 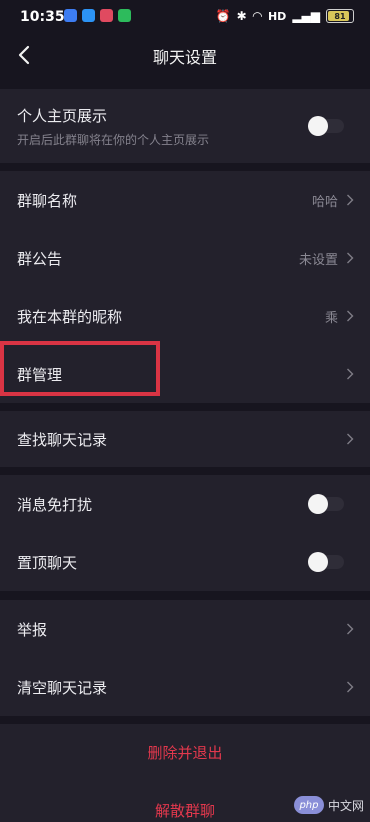 What do you see at coordinates (318, 260) in the screenshot?
I see `group-notice-value: 未设置` at bounding box center [318, 260].